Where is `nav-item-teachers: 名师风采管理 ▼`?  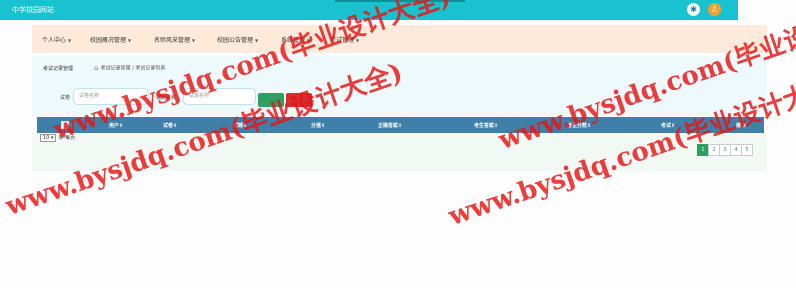 nav-item-teachers: 名师风采管理 ▼ is located at coordinates (174, 39).